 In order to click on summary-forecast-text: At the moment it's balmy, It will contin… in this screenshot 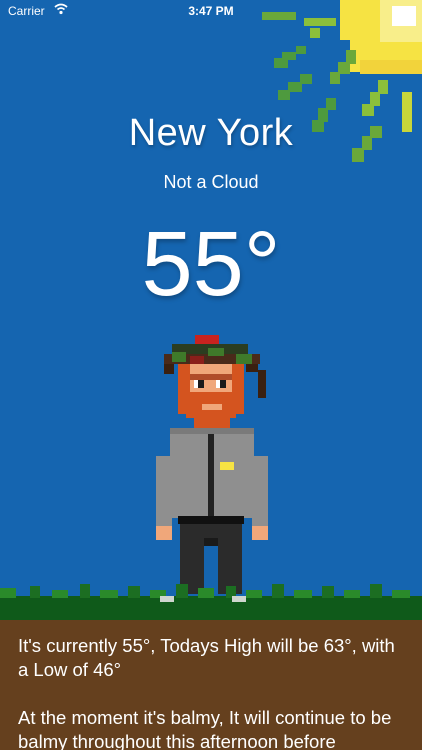, I will do `click(205, 728)`.